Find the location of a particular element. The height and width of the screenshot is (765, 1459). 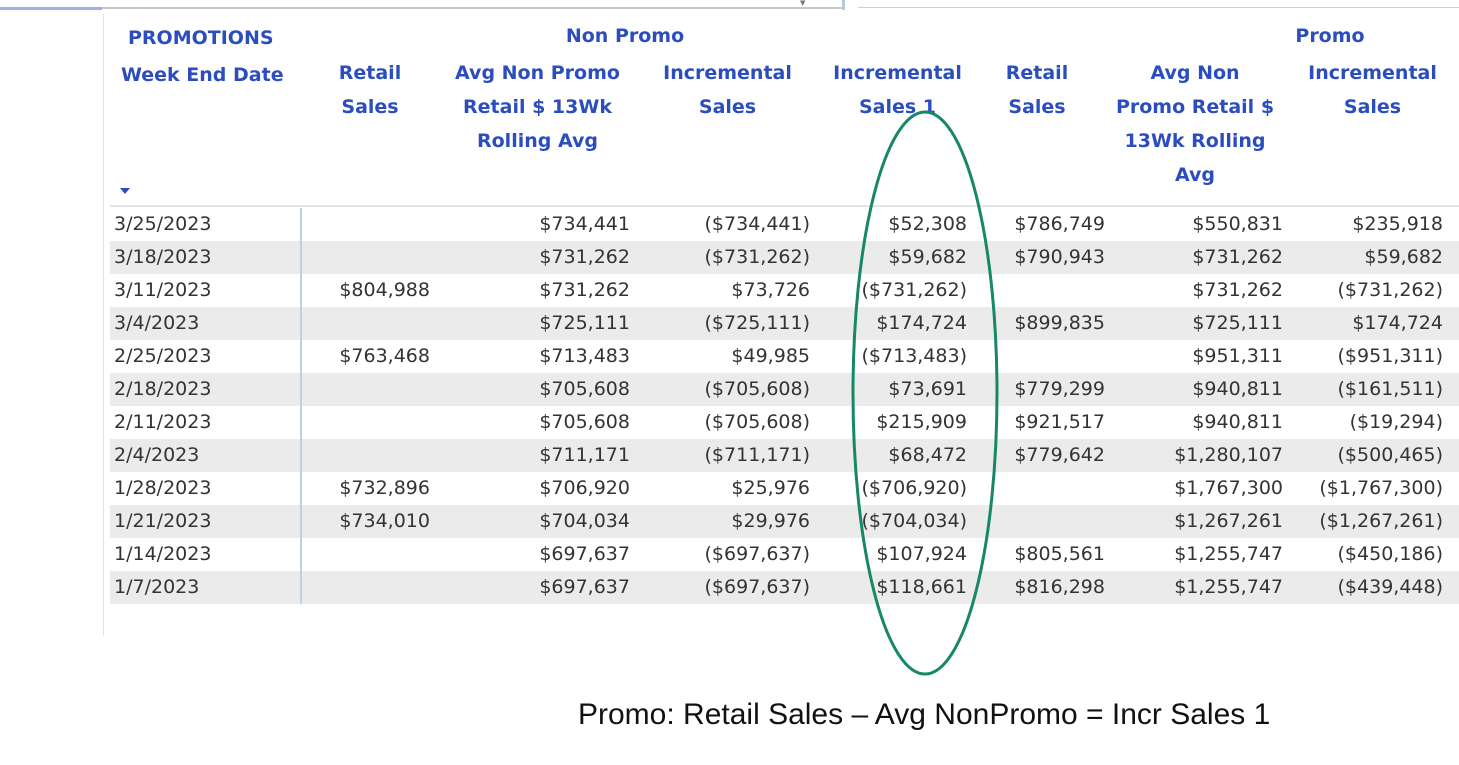

p-incremental-cell: $174,724 is located at coordinates (1397, 323).